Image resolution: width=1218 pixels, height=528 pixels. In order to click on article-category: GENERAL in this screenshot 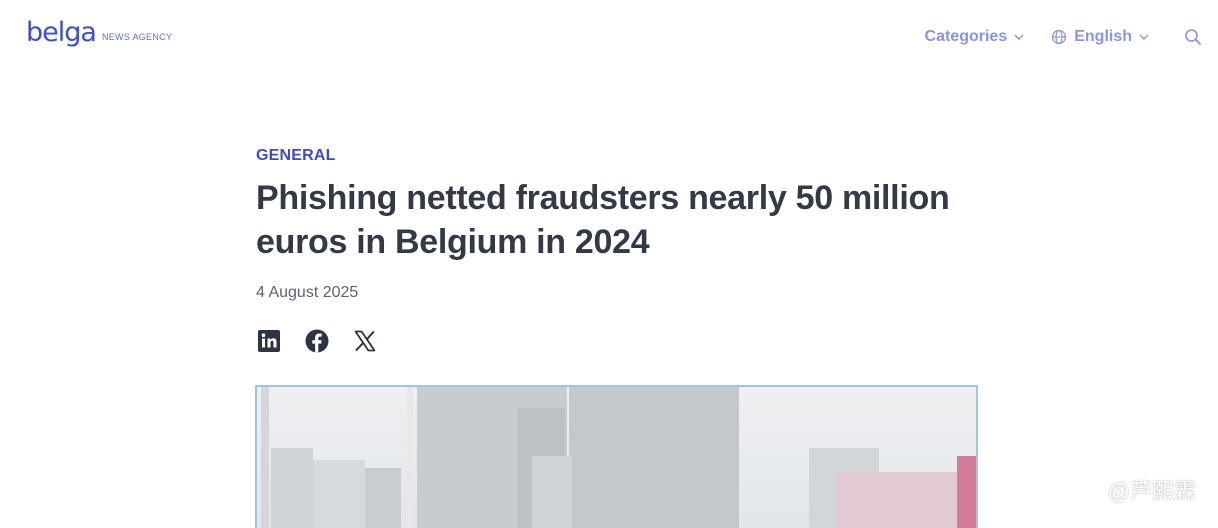, I will do `click(617, 156)`.